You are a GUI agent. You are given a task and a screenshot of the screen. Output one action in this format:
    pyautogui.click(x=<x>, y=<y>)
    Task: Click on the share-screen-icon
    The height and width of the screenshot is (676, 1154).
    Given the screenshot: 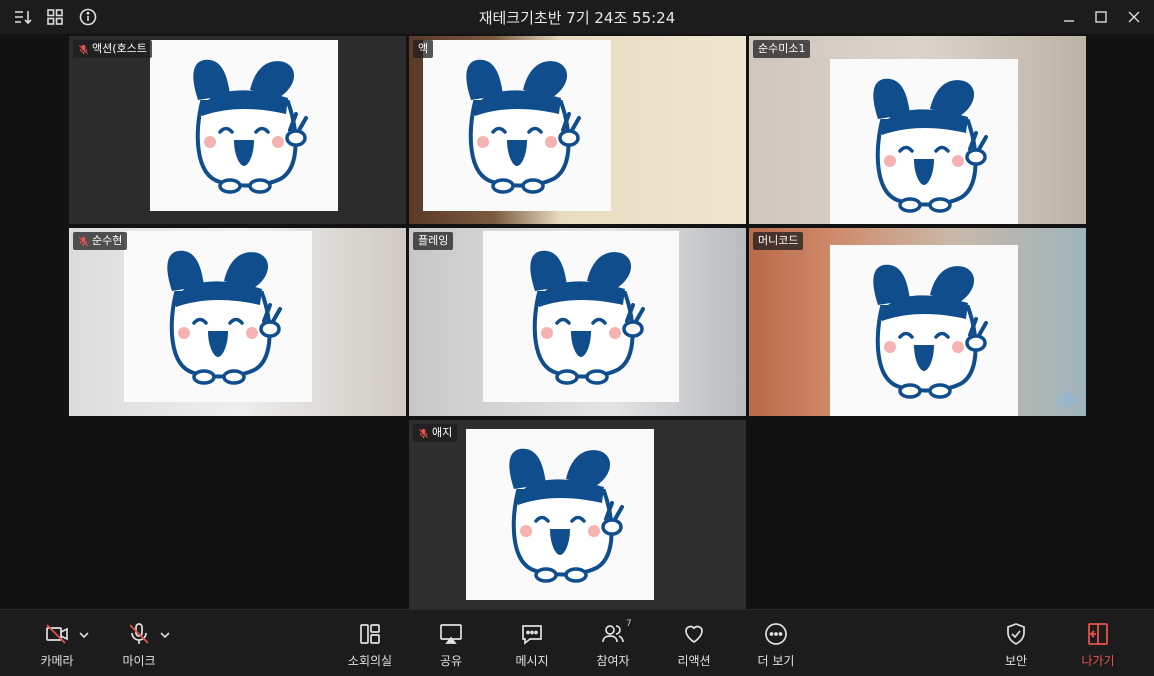 What is the action you would take?
    pyautogui.click(x=451, y=634)
    